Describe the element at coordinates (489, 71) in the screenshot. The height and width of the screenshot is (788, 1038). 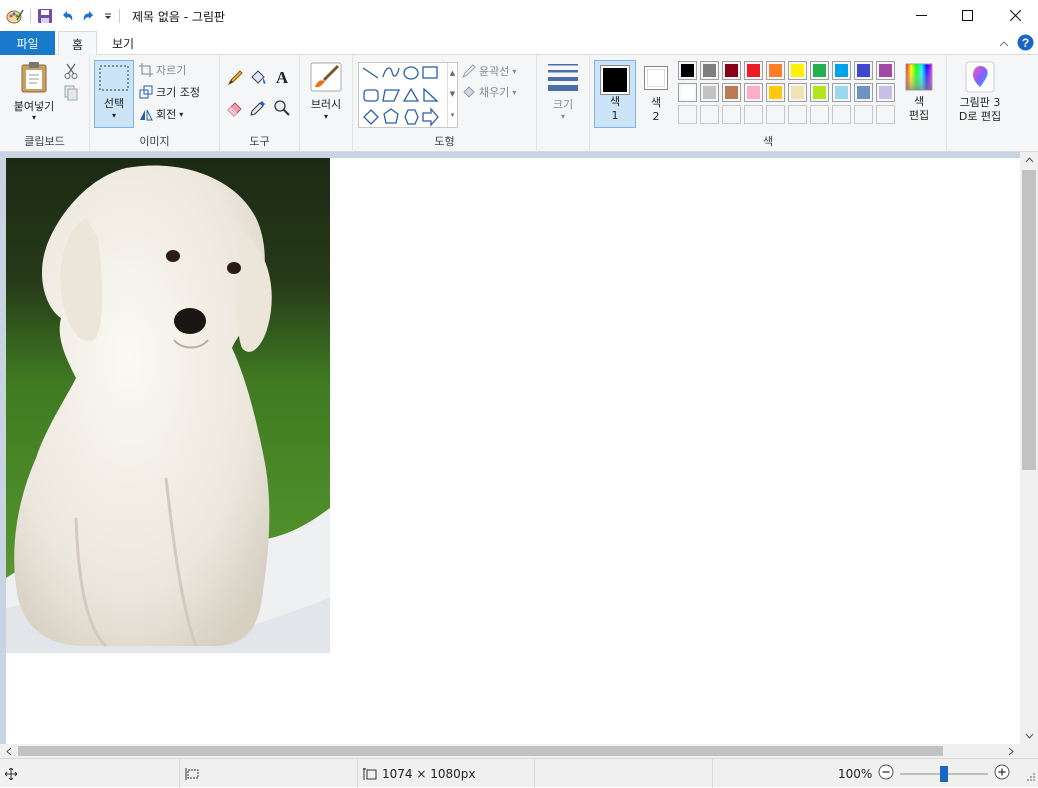
I see `outline-button: 윤곽선 ▾` at that location.